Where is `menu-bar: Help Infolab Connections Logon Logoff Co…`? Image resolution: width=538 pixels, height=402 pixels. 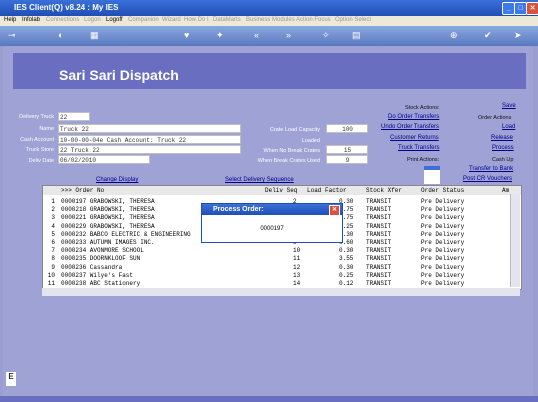 menu-bar: Help Infolab Connections Logon Logoff Co… is located at coordinates (269, 21).